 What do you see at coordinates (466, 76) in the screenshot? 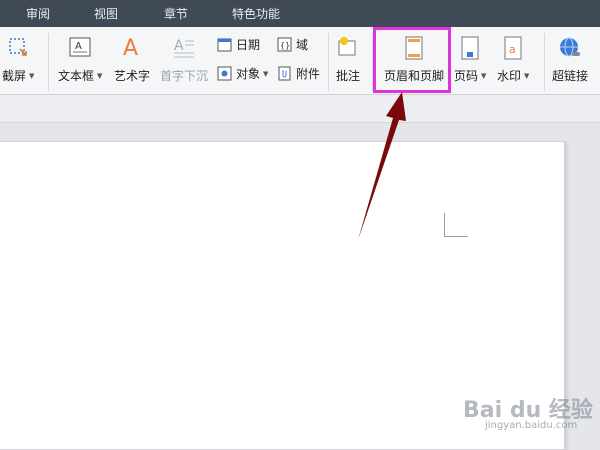
I see `page-number-label: 页码` at bounding box center [466, 76].